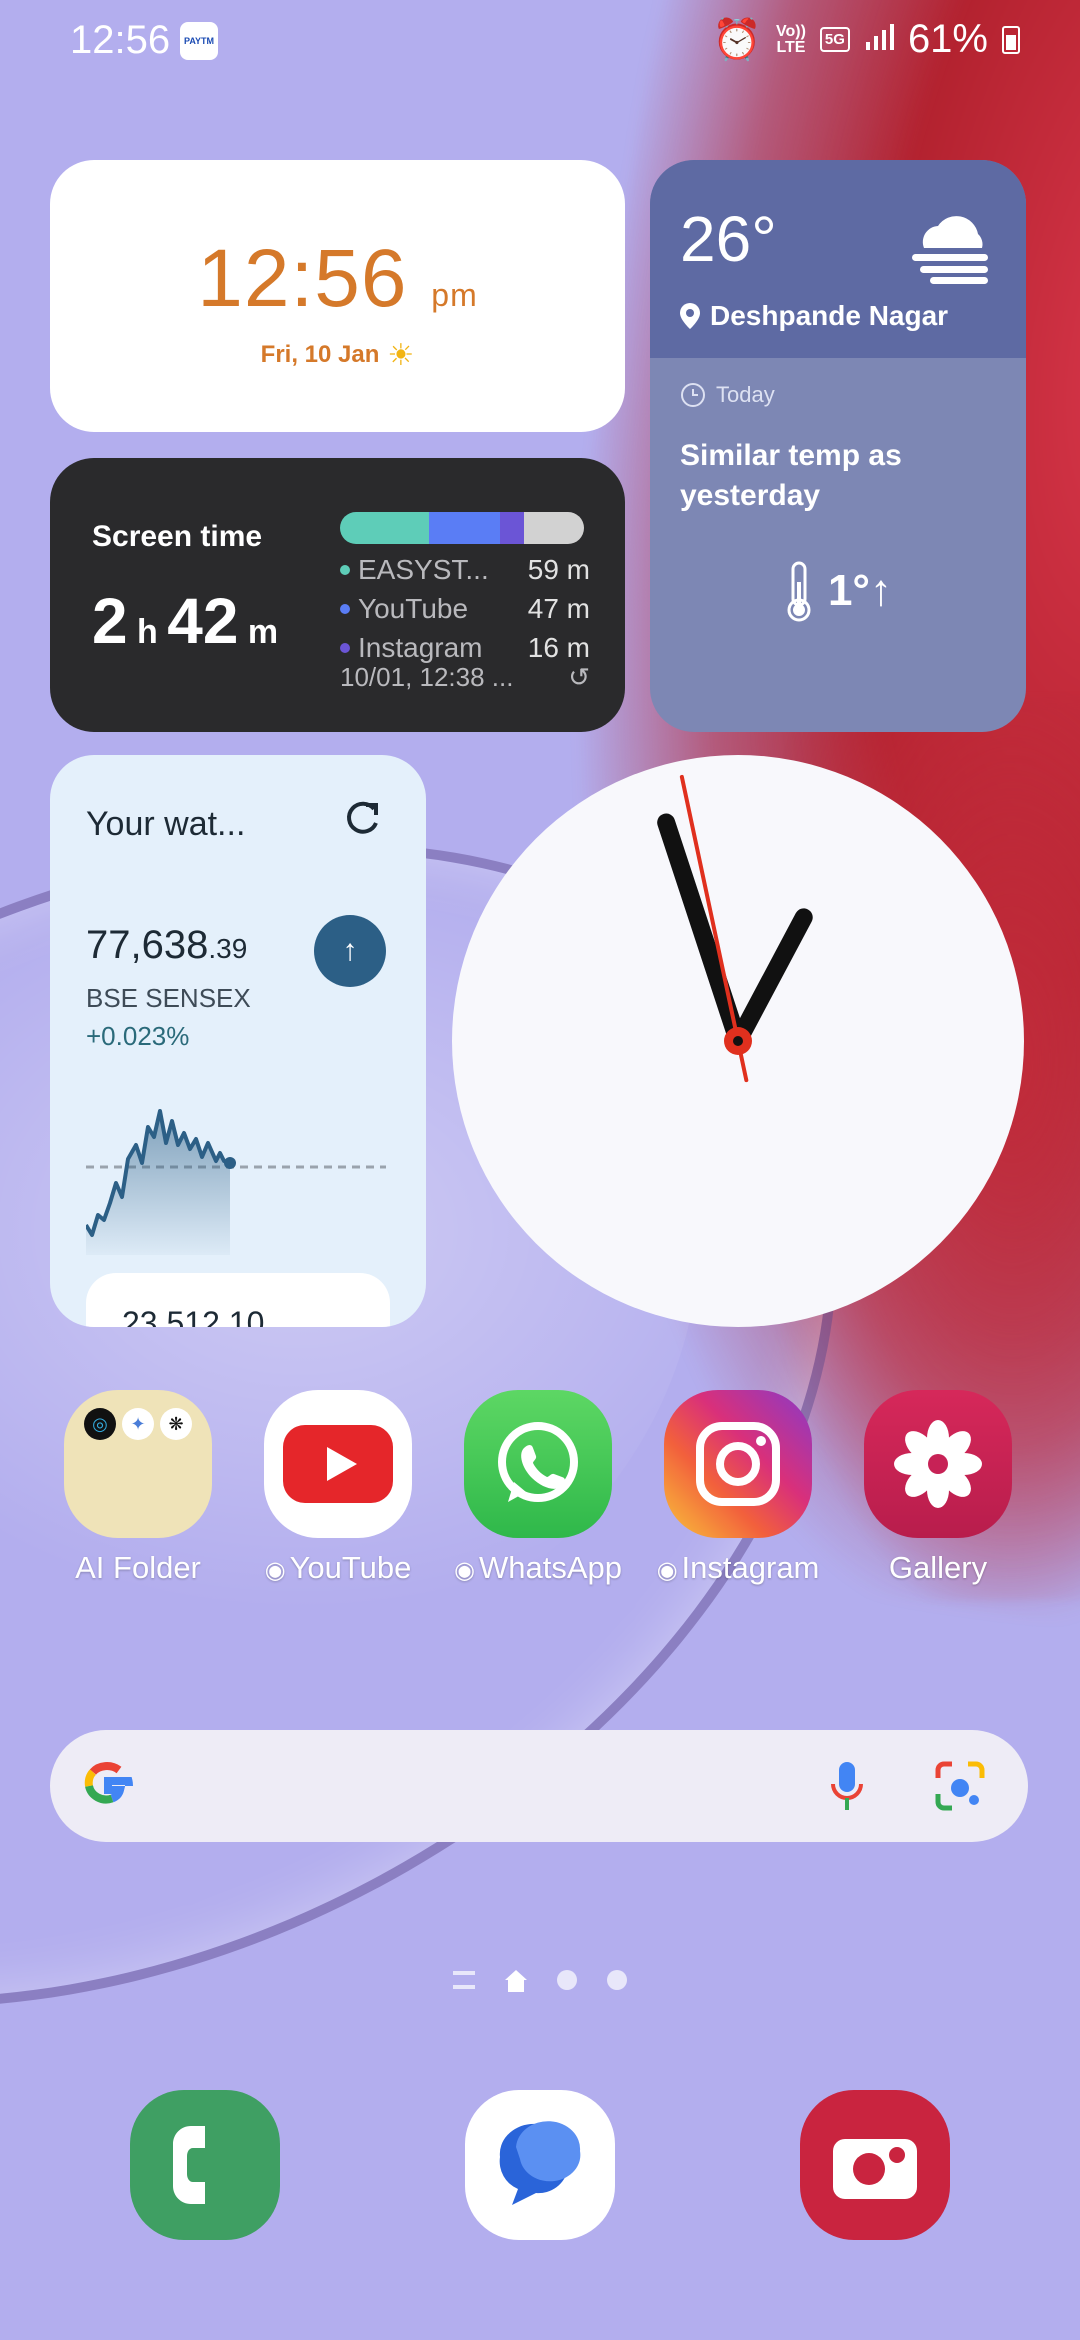 The height and width of the screenshot is (2340, 1080). I want to click on home-page-icon, so click(516, 1981).